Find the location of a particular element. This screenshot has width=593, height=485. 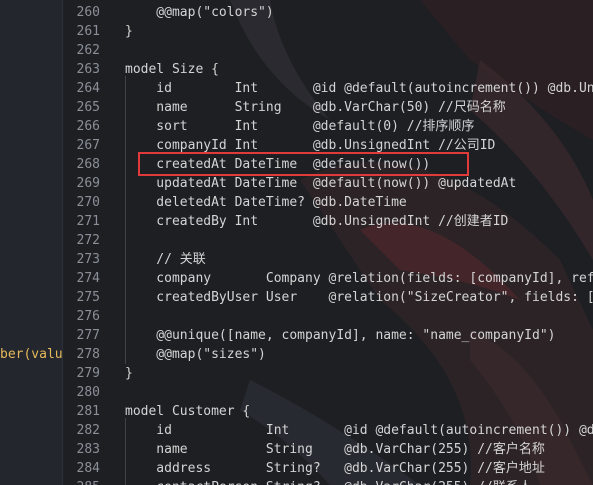

code-line: 276 is located at coordinates (327, 316).